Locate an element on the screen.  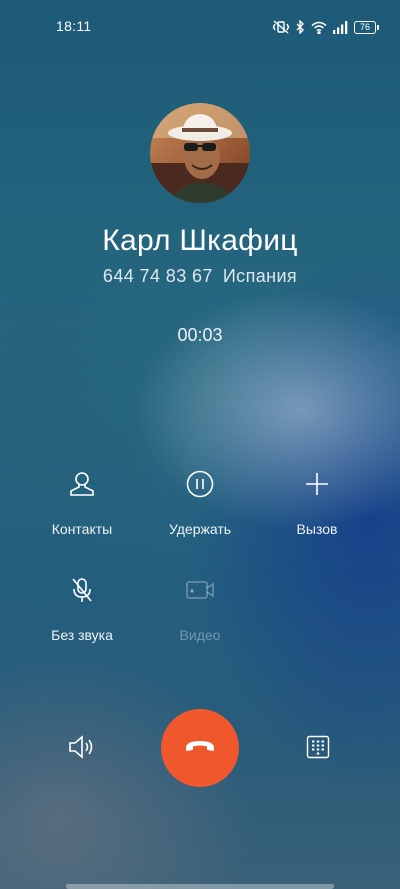
keypad-icon is located at coordinates (318, 749).